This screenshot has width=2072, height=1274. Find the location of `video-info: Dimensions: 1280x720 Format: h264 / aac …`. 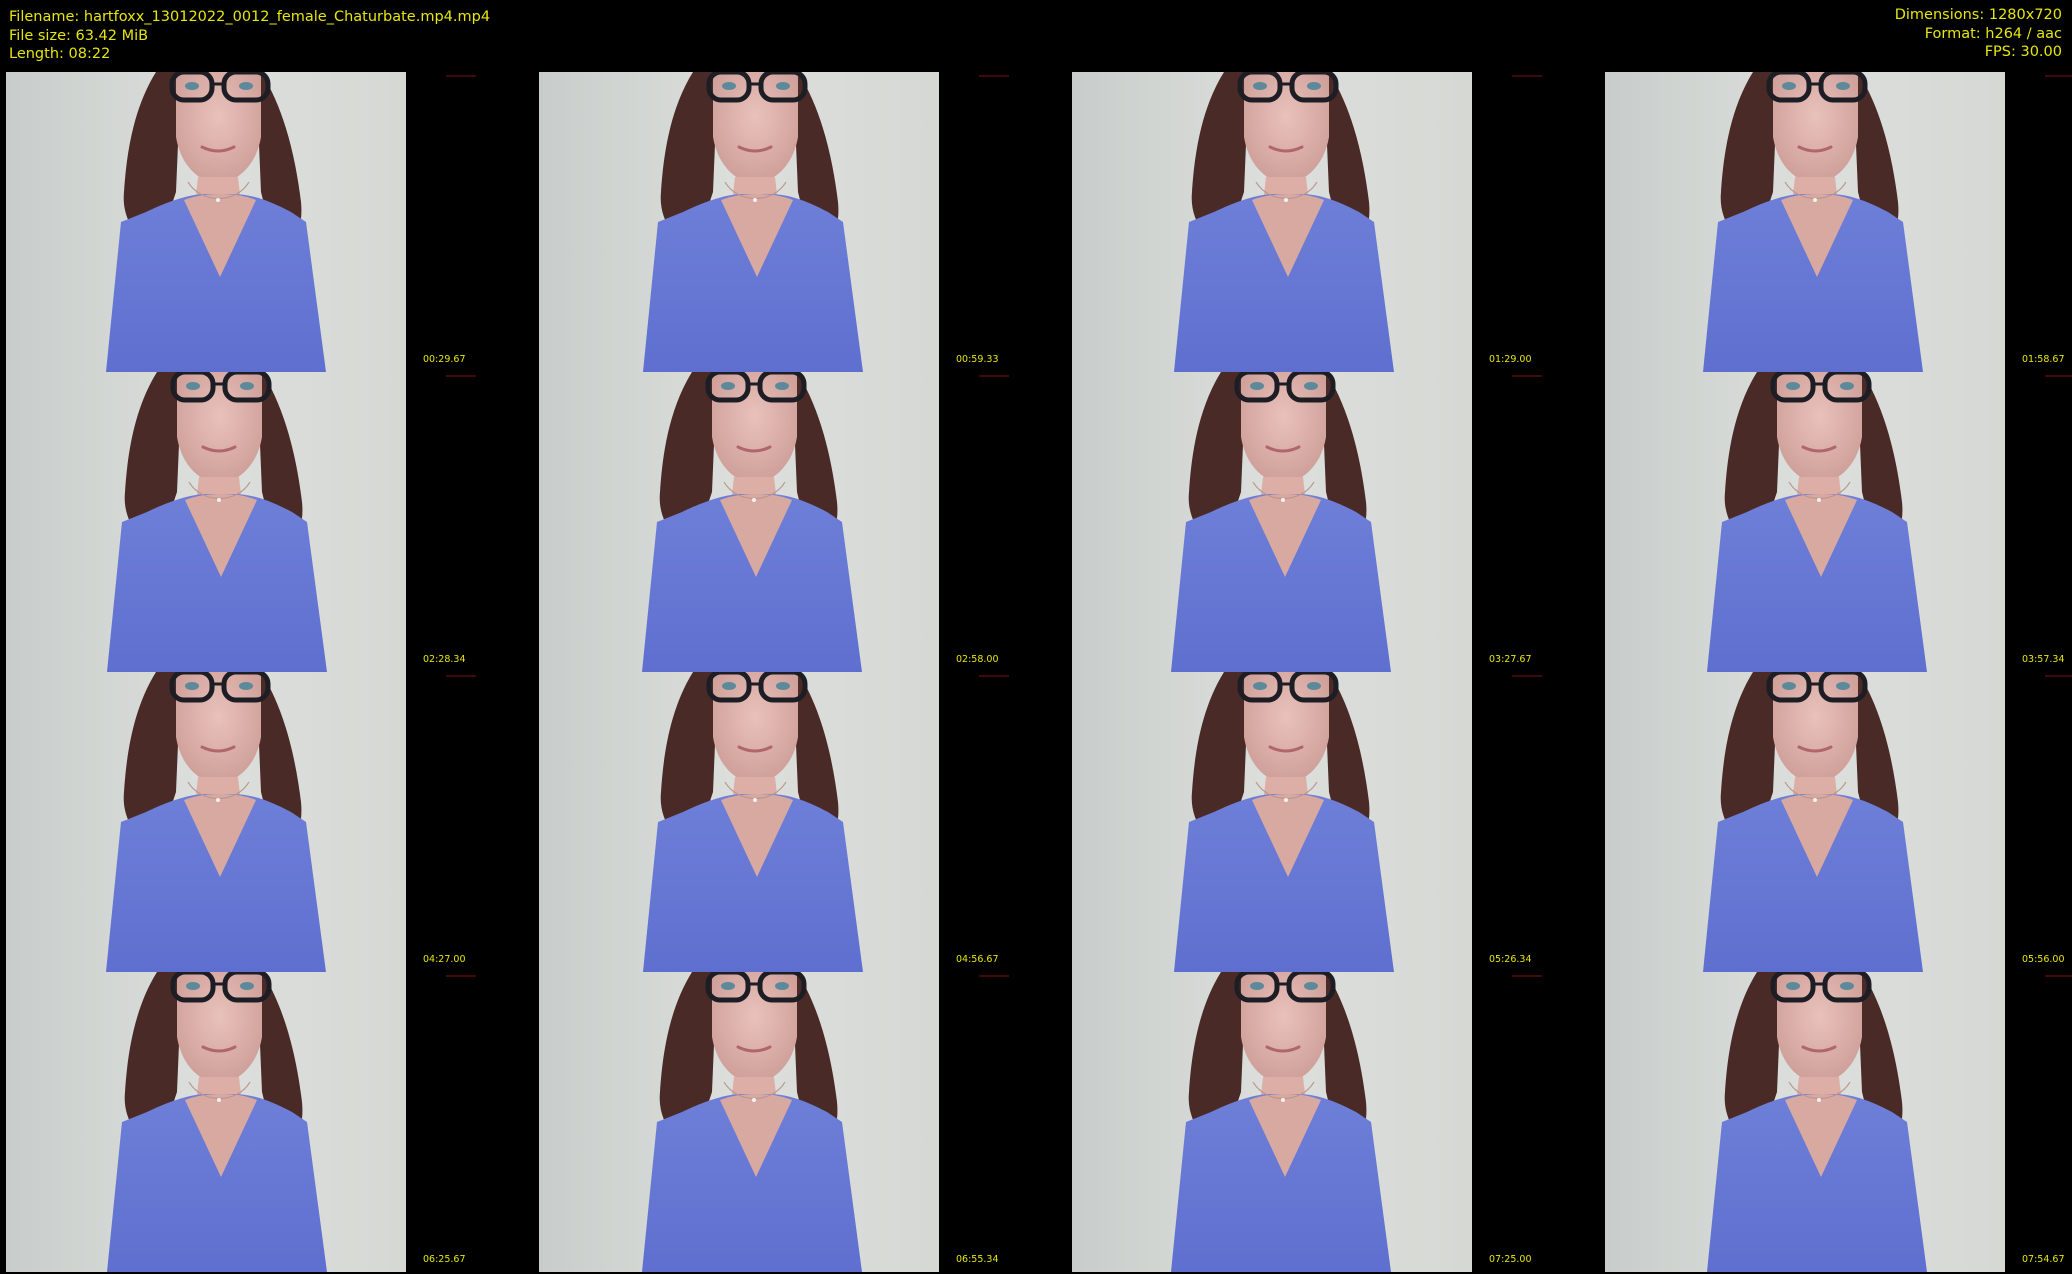

video-info: Dimensions: 1280x720 Format: h264 / aac … is located at coordinates (1978, 34).